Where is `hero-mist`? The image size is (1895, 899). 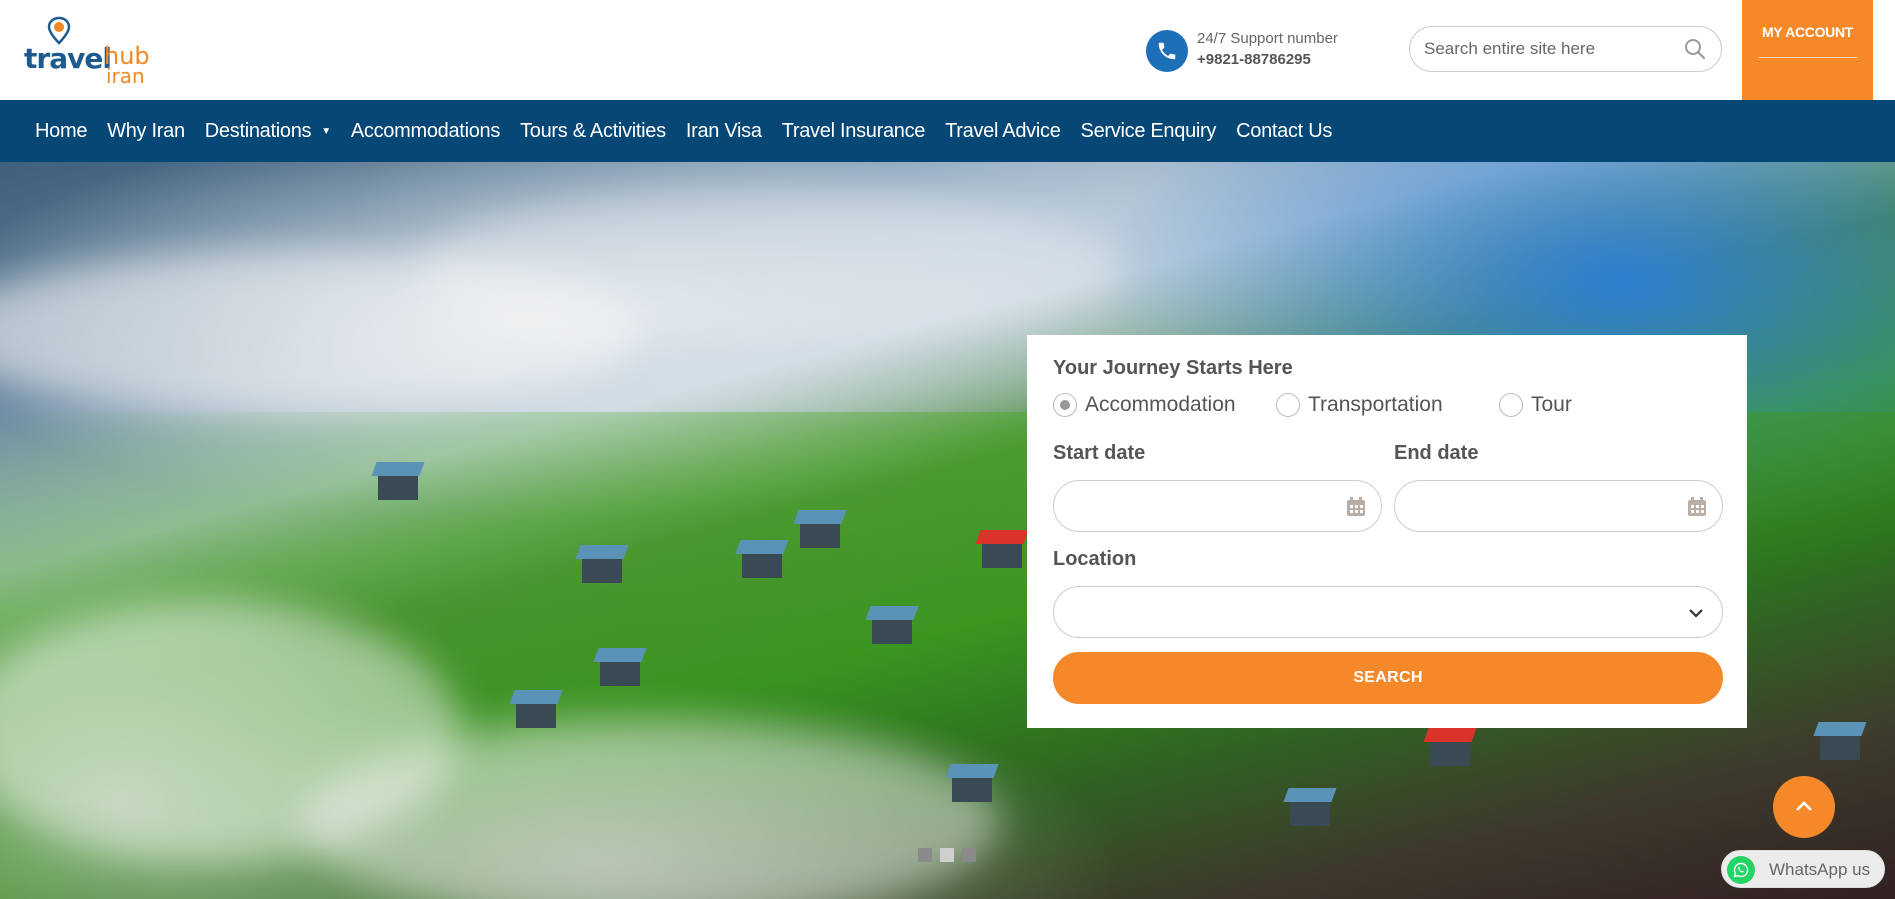
hero-mist is located at coordinates (770, 267).